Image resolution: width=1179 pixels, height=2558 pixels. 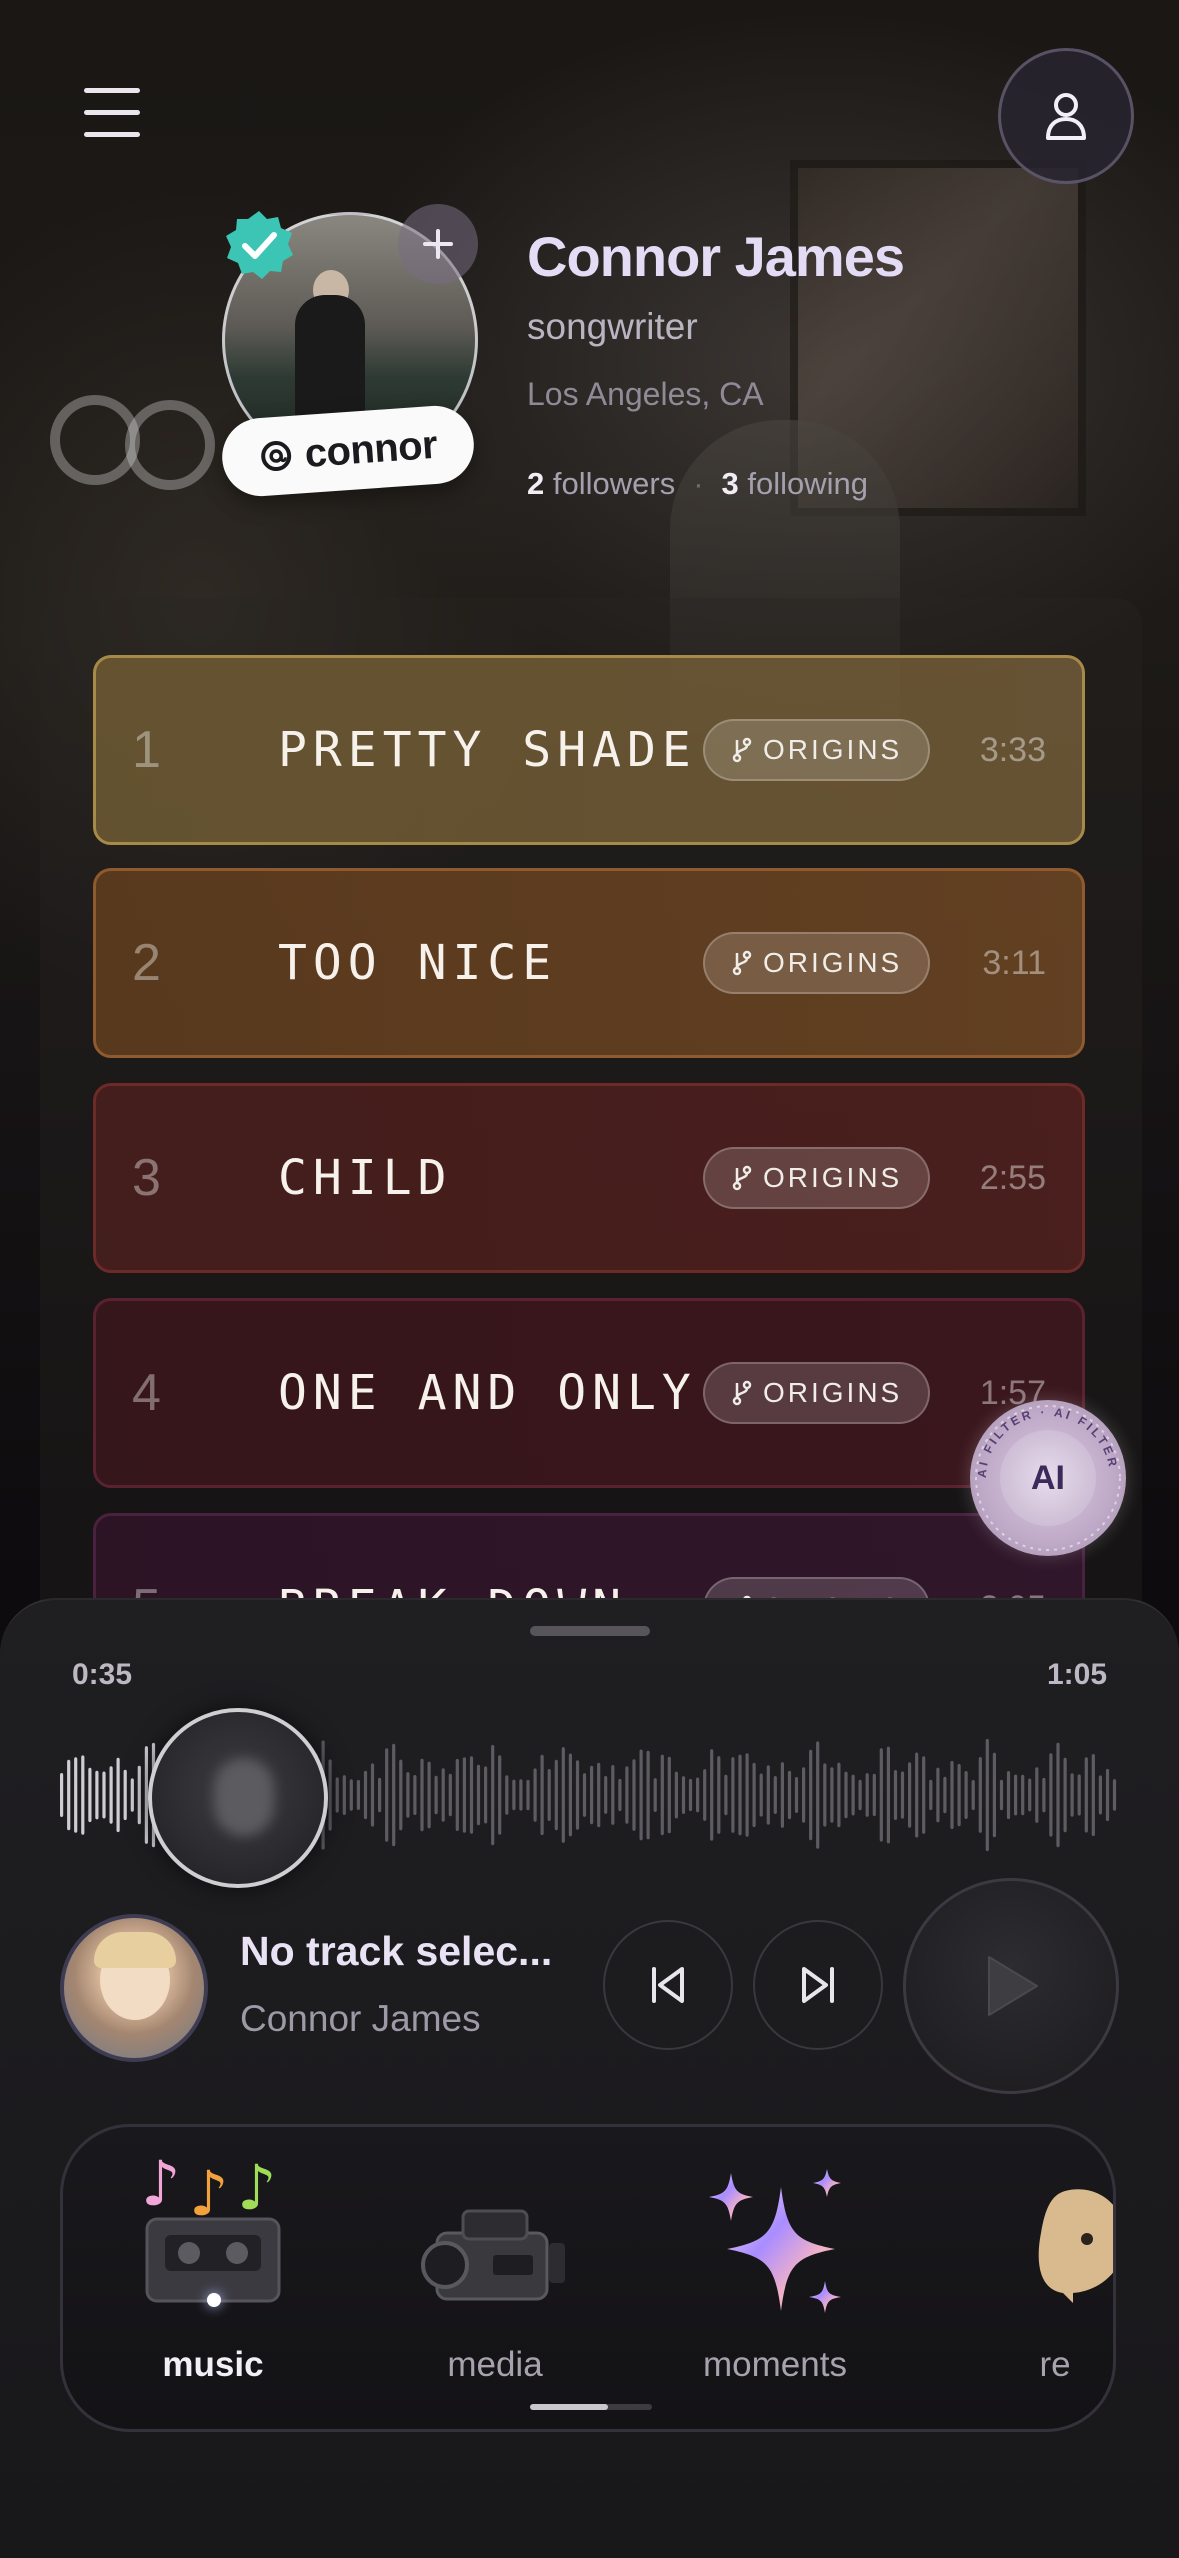 What do you see at coordinates (569, 2407) in the screenshot?
I see `nav-scroll-fill` at bounding box center [569, 2407].